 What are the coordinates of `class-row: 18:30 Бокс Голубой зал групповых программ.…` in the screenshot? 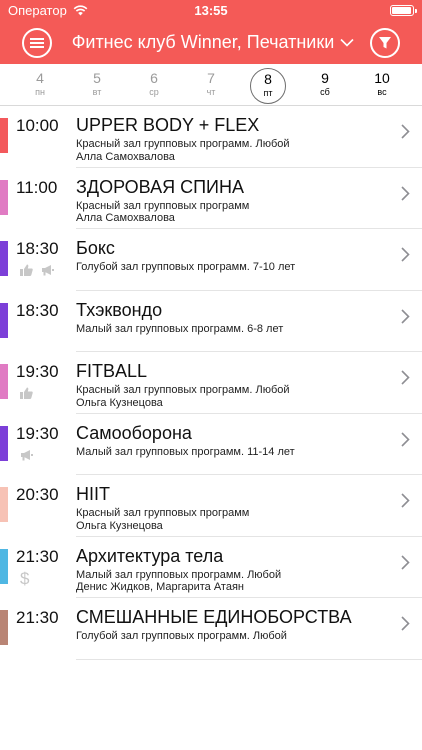 It's located at (211, 260).